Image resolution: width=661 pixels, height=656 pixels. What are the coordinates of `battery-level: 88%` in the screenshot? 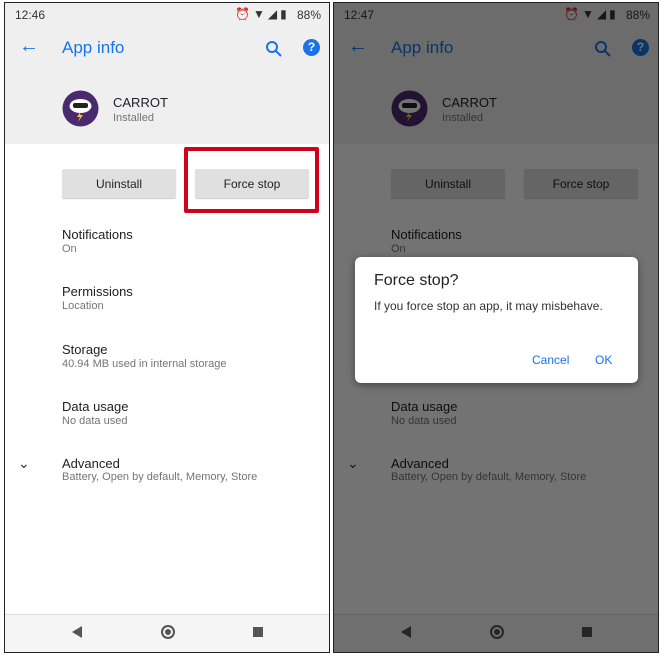 It's located at (309, 15).